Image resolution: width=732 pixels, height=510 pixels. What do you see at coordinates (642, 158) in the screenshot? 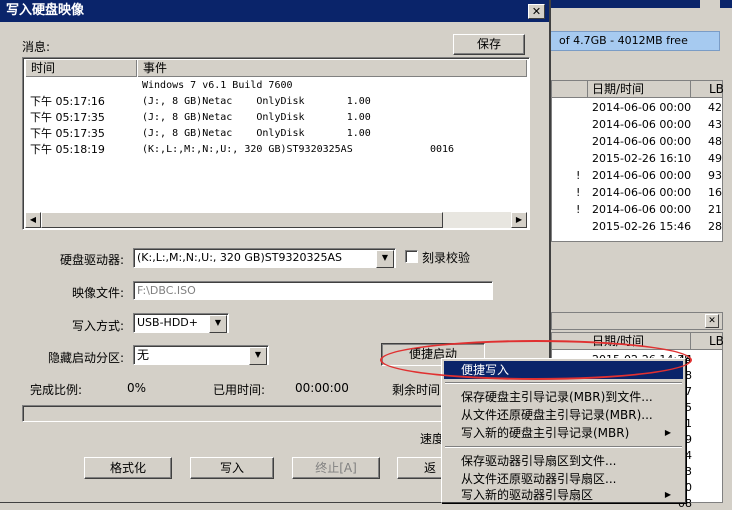
I see `row-datetime: 2015-02-26 16:10` at bounding box center [642, 158].